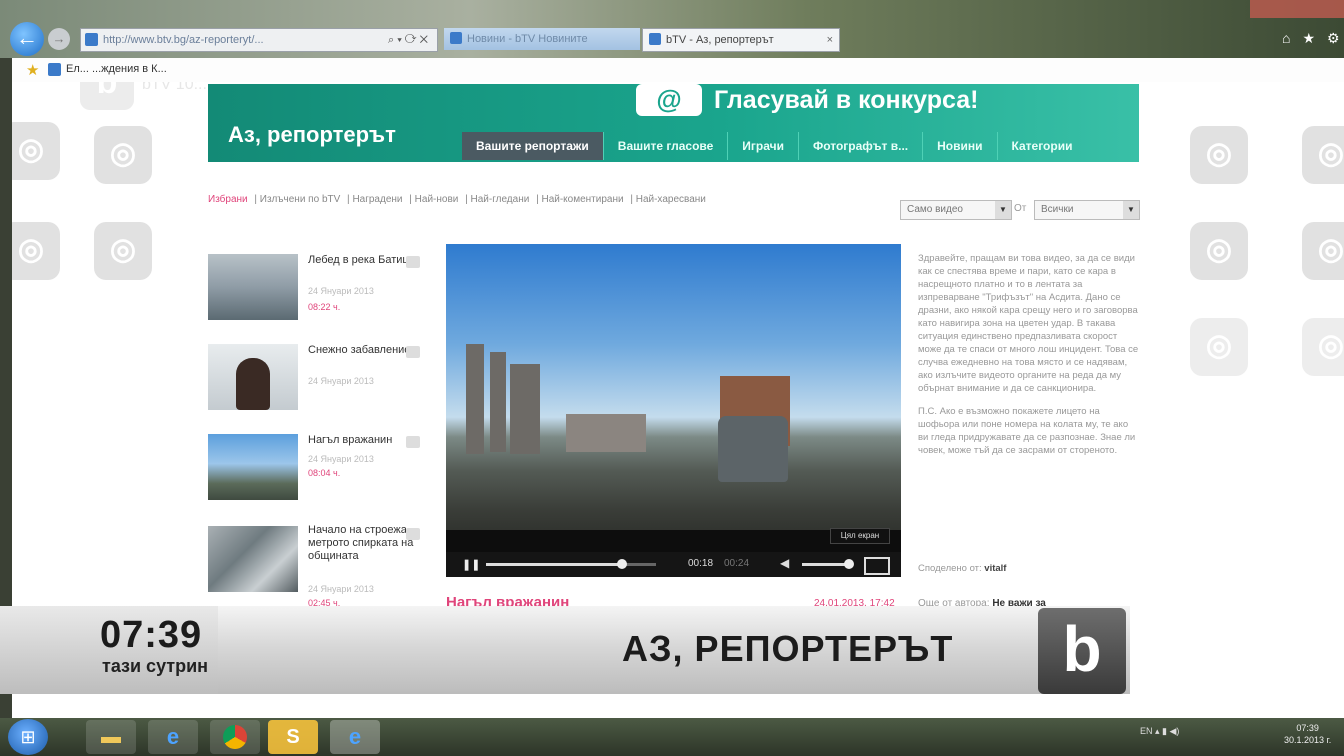 This screenshot has width=1344, height=756. I want to click on language-indicator: EN, so click(1146, 731).